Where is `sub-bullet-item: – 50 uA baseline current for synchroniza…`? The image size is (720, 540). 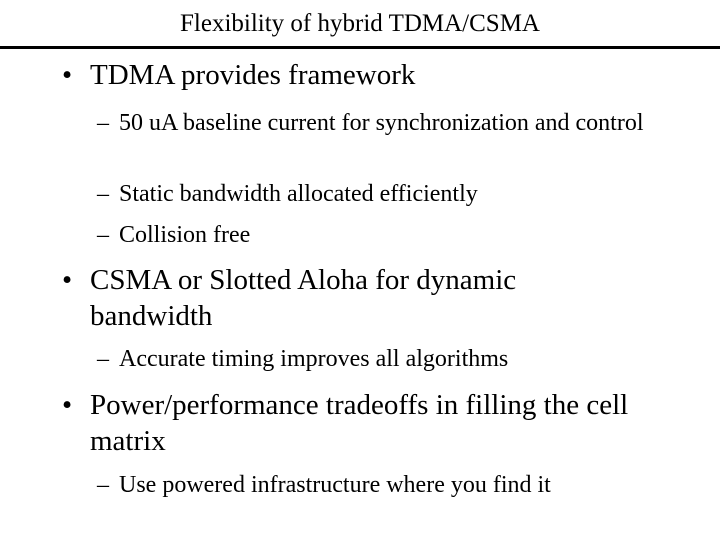 sub-bullet-item: – 50 uA baseline current for synchroniza… is located at coordinates (388, 123).